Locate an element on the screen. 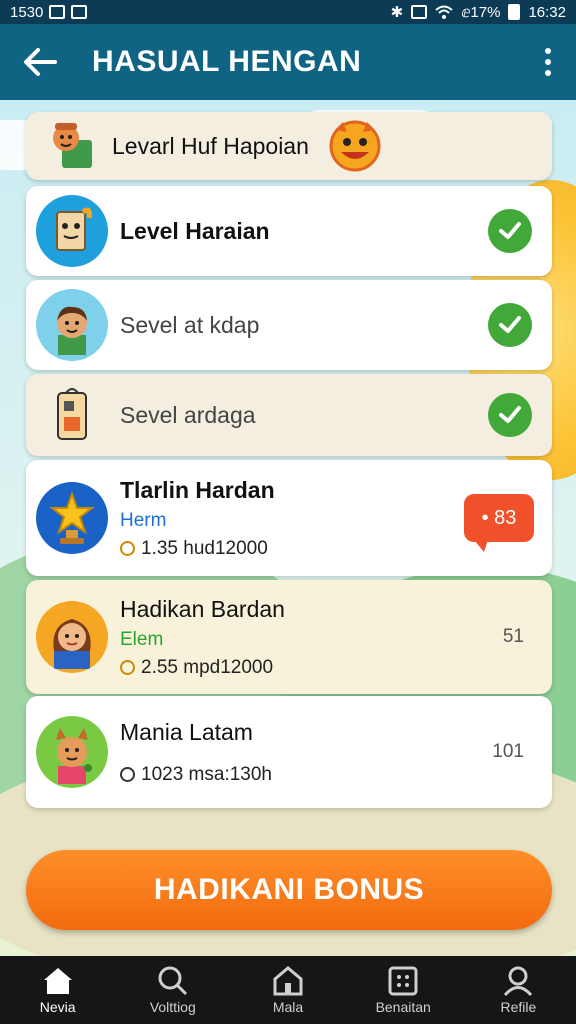 This screenshot has height=1024, width=576. house-icon is located at coordinates (288, 980).